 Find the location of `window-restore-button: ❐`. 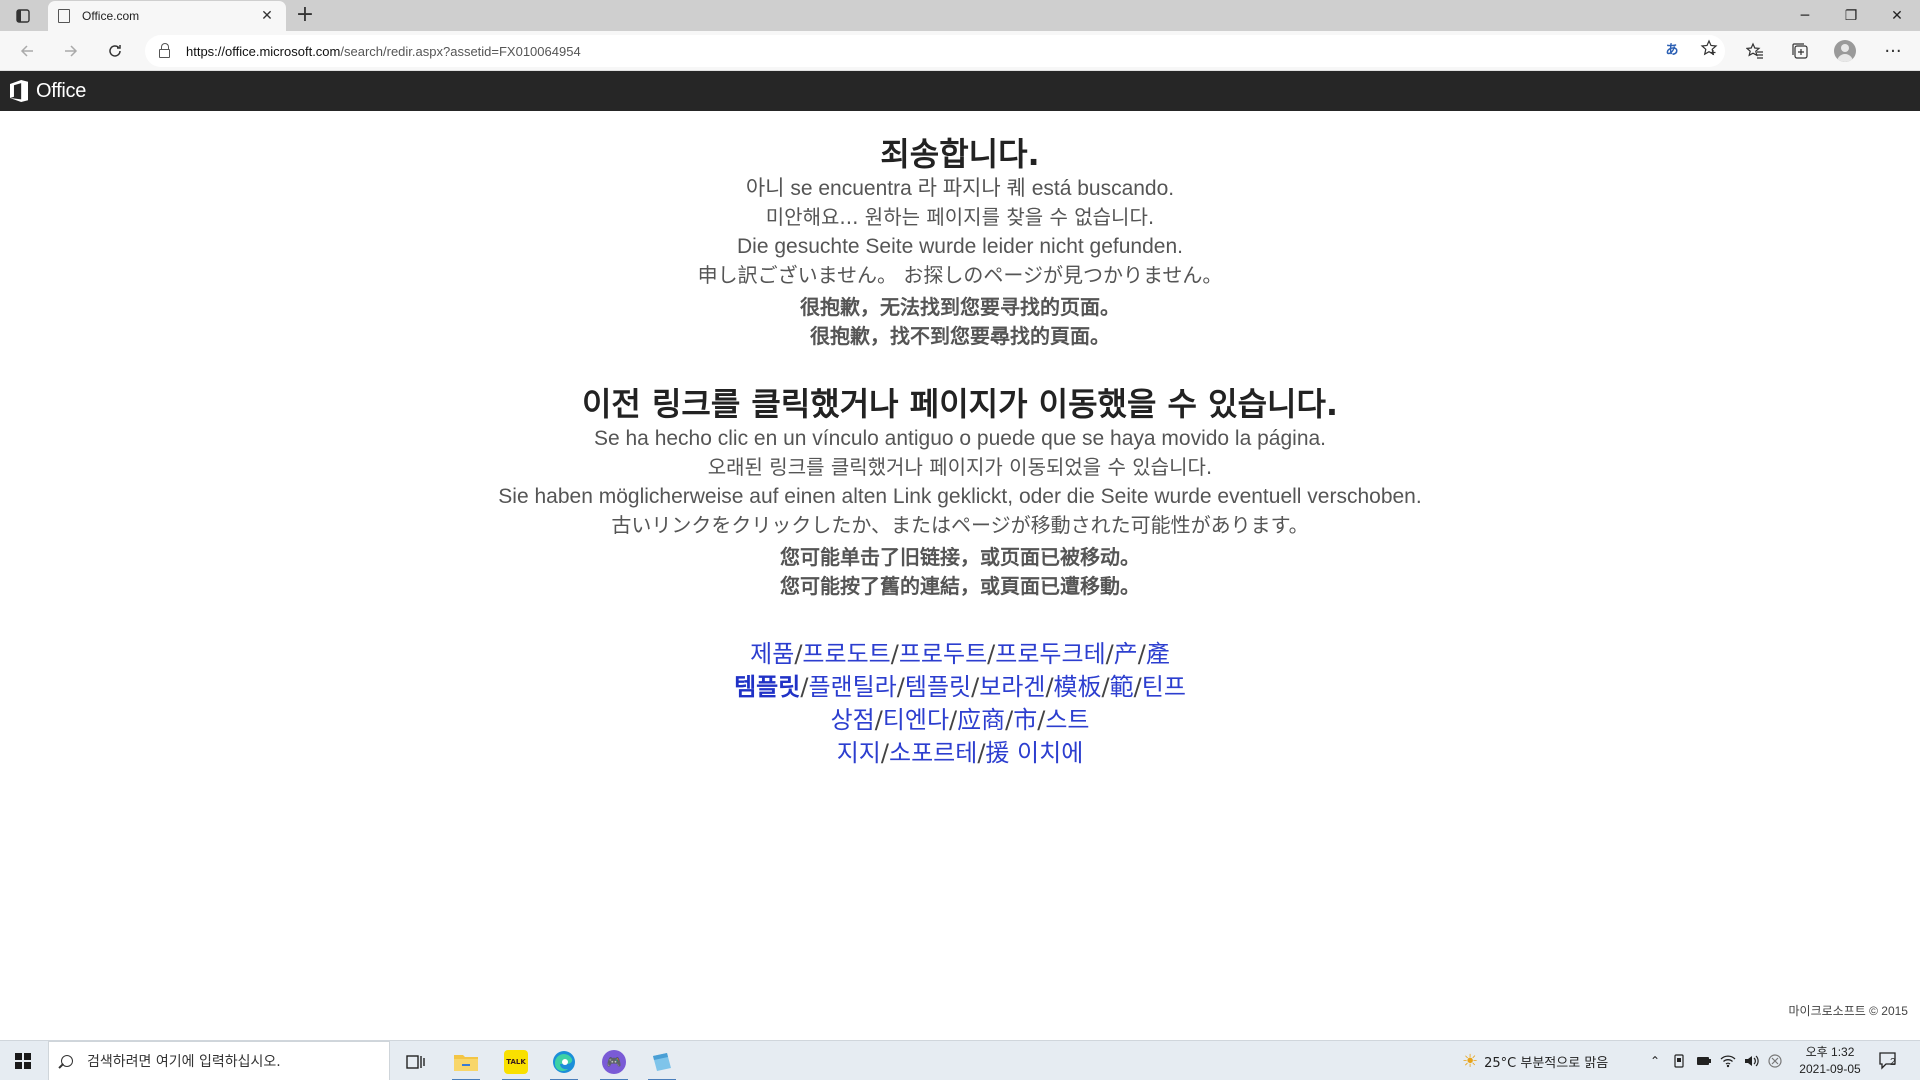

window-restore-button: ❐ is located at coordinates (1851, 15).